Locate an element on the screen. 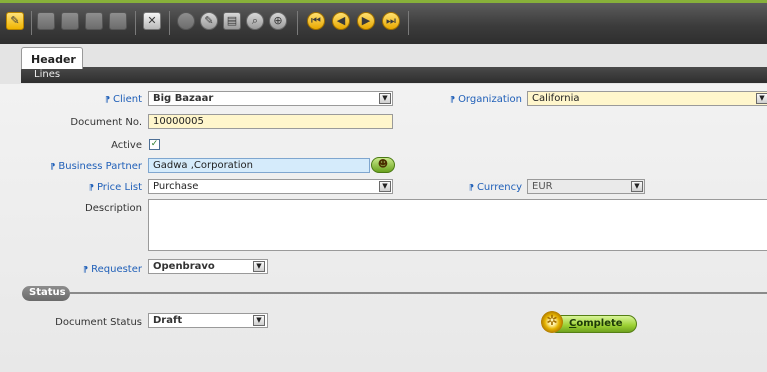  price-list-label: ⁋ Price List is located at coordinates (101, 187).